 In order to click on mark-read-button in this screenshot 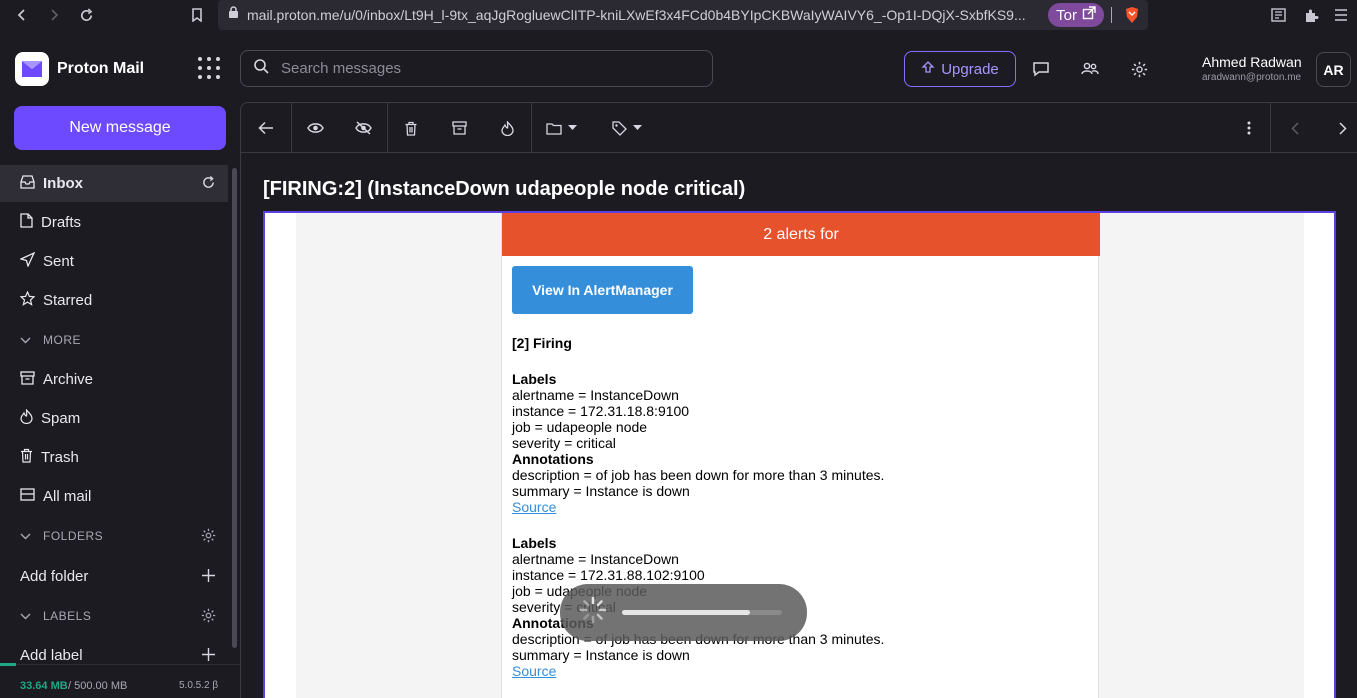, I will do `click(315, 128)`.